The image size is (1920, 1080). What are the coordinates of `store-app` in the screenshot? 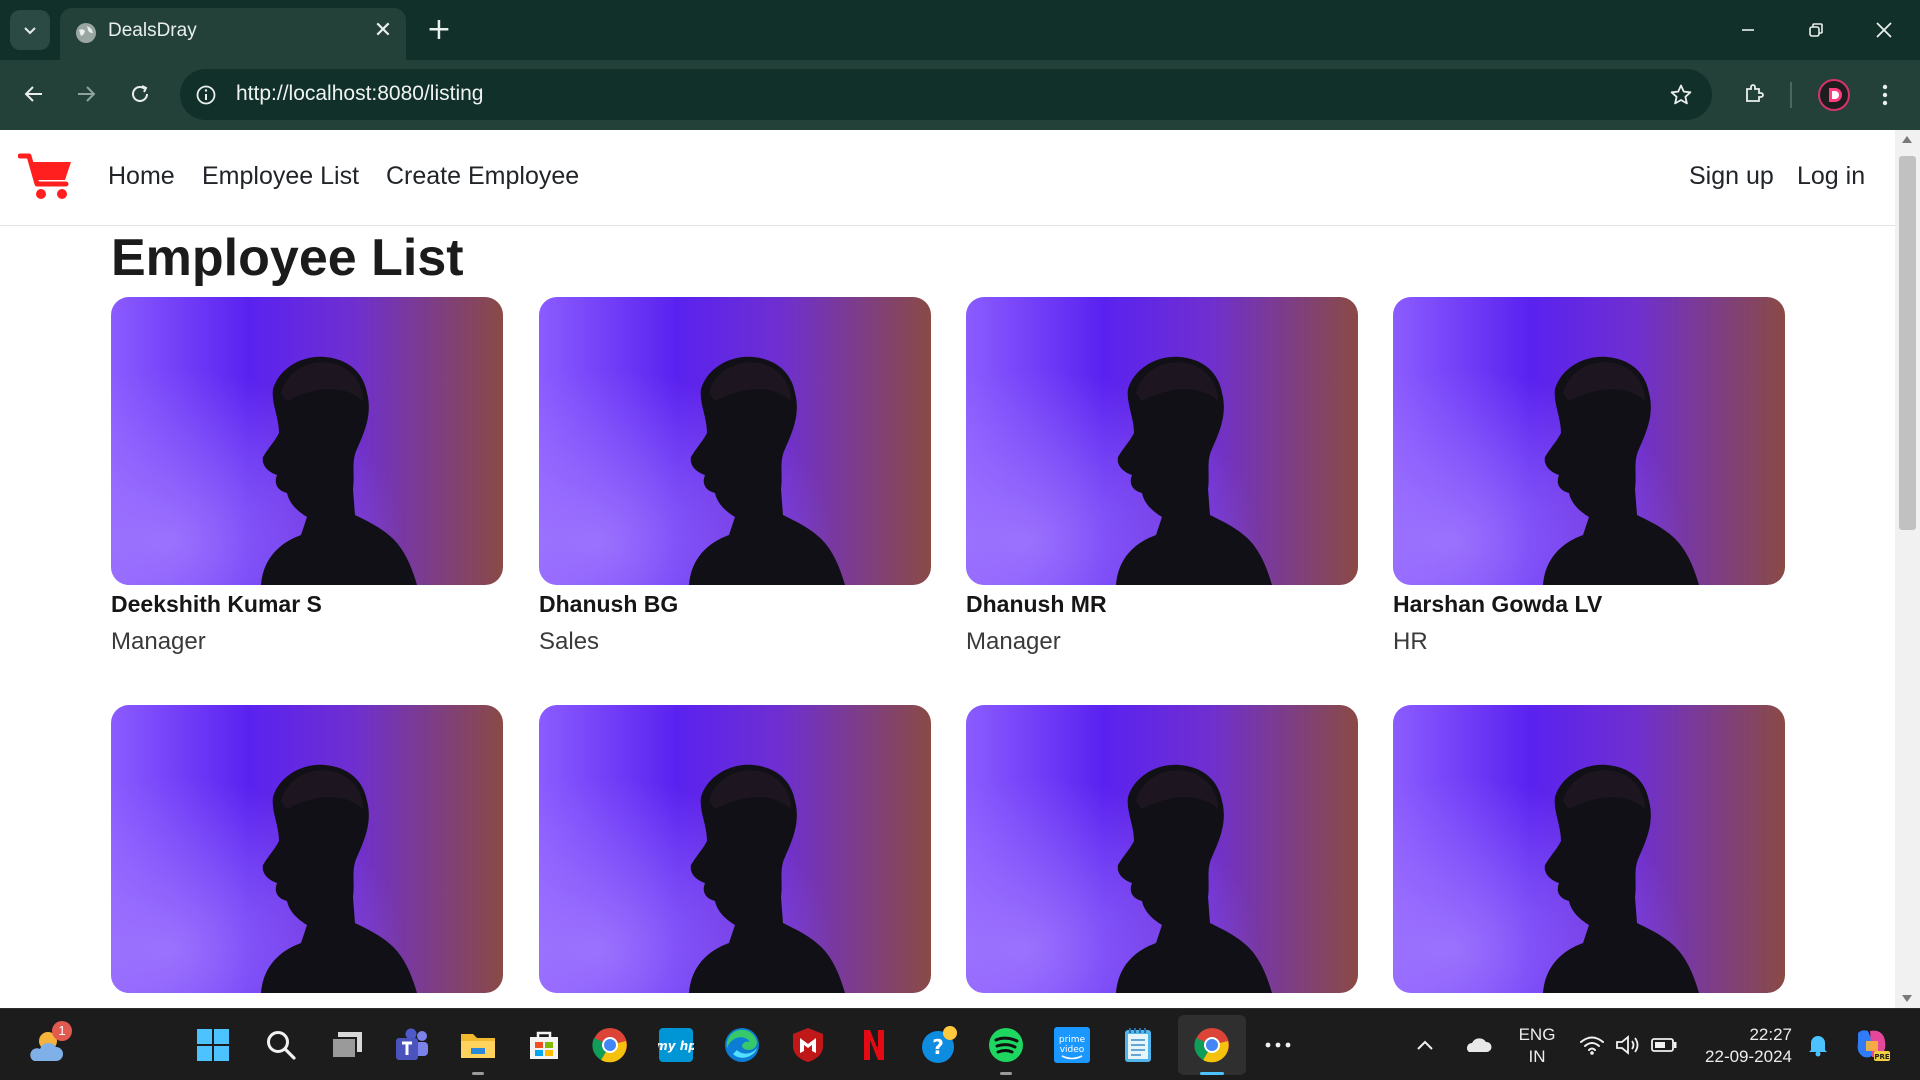 It's located at (544, 1045).